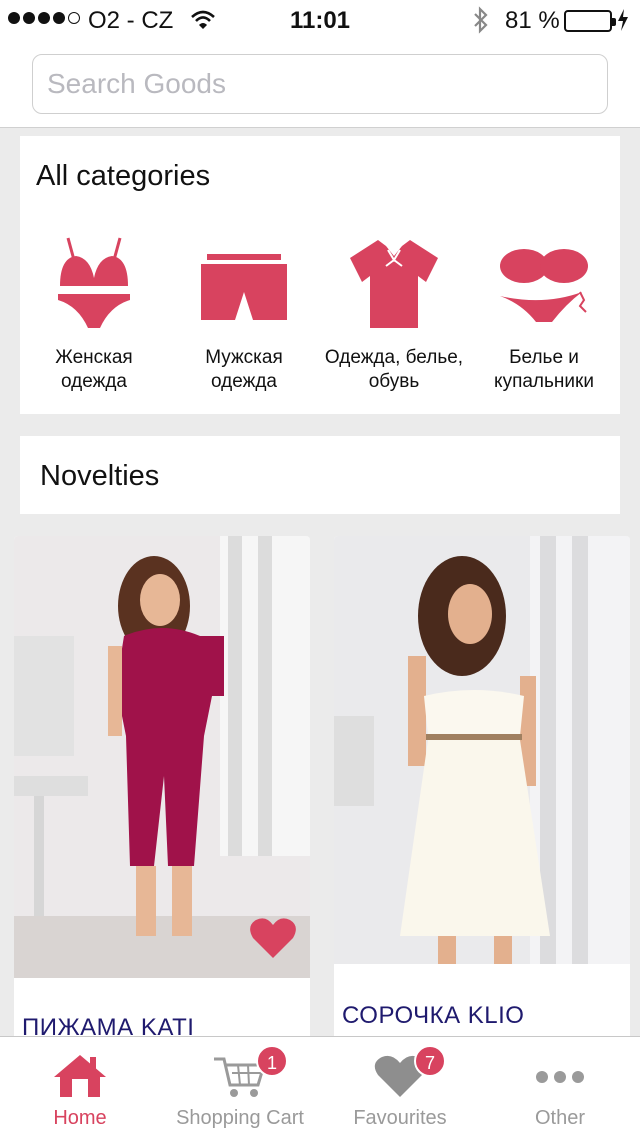  What do you see at coordinates (590, 21) in the screenshot?
I see `battery-icon` at bounding box center [590, 21].